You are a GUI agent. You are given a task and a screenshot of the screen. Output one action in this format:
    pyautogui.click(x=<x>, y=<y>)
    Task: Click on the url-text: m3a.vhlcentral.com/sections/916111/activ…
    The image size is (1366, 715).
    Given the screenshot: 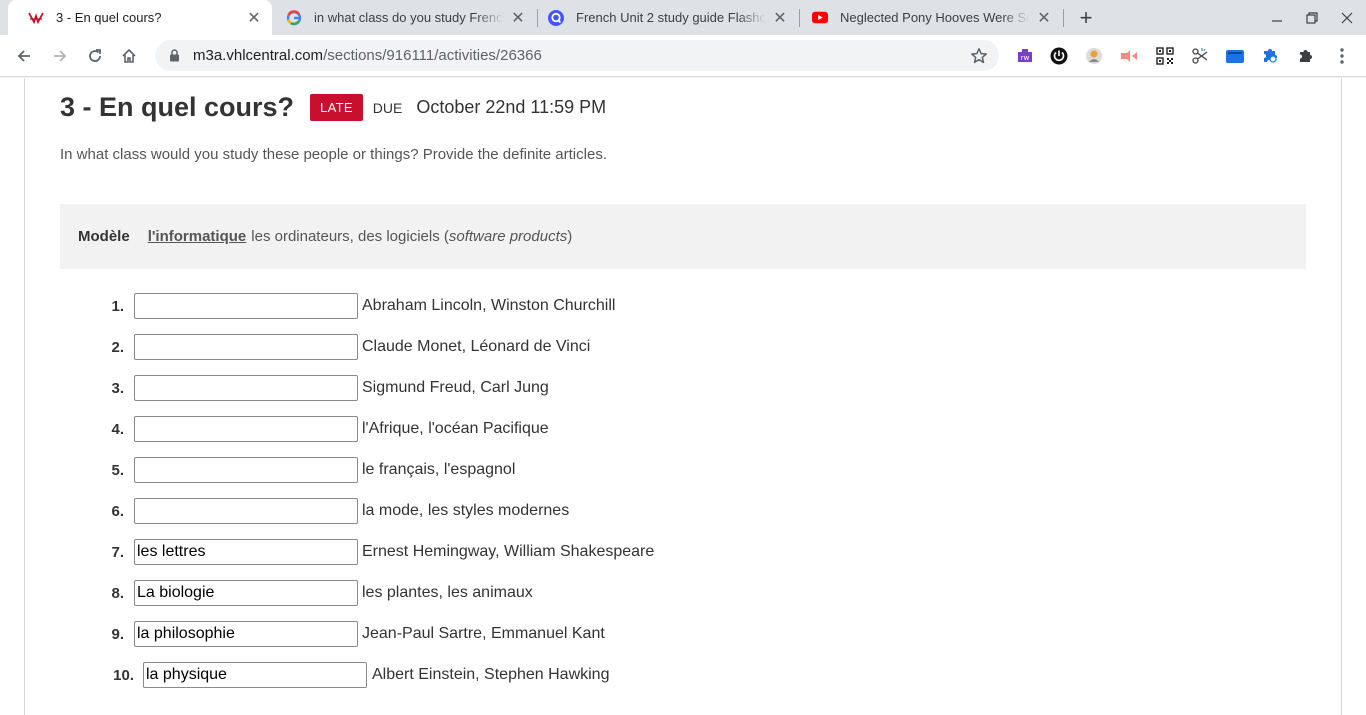 What is the action you would take?
    pyautogui.click(x=596, y=55)
    